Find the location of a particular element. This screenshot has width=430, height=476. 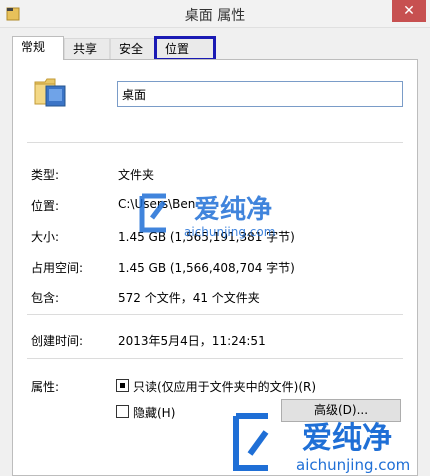

size-label: 大小: is located at coordinates (45, 237).